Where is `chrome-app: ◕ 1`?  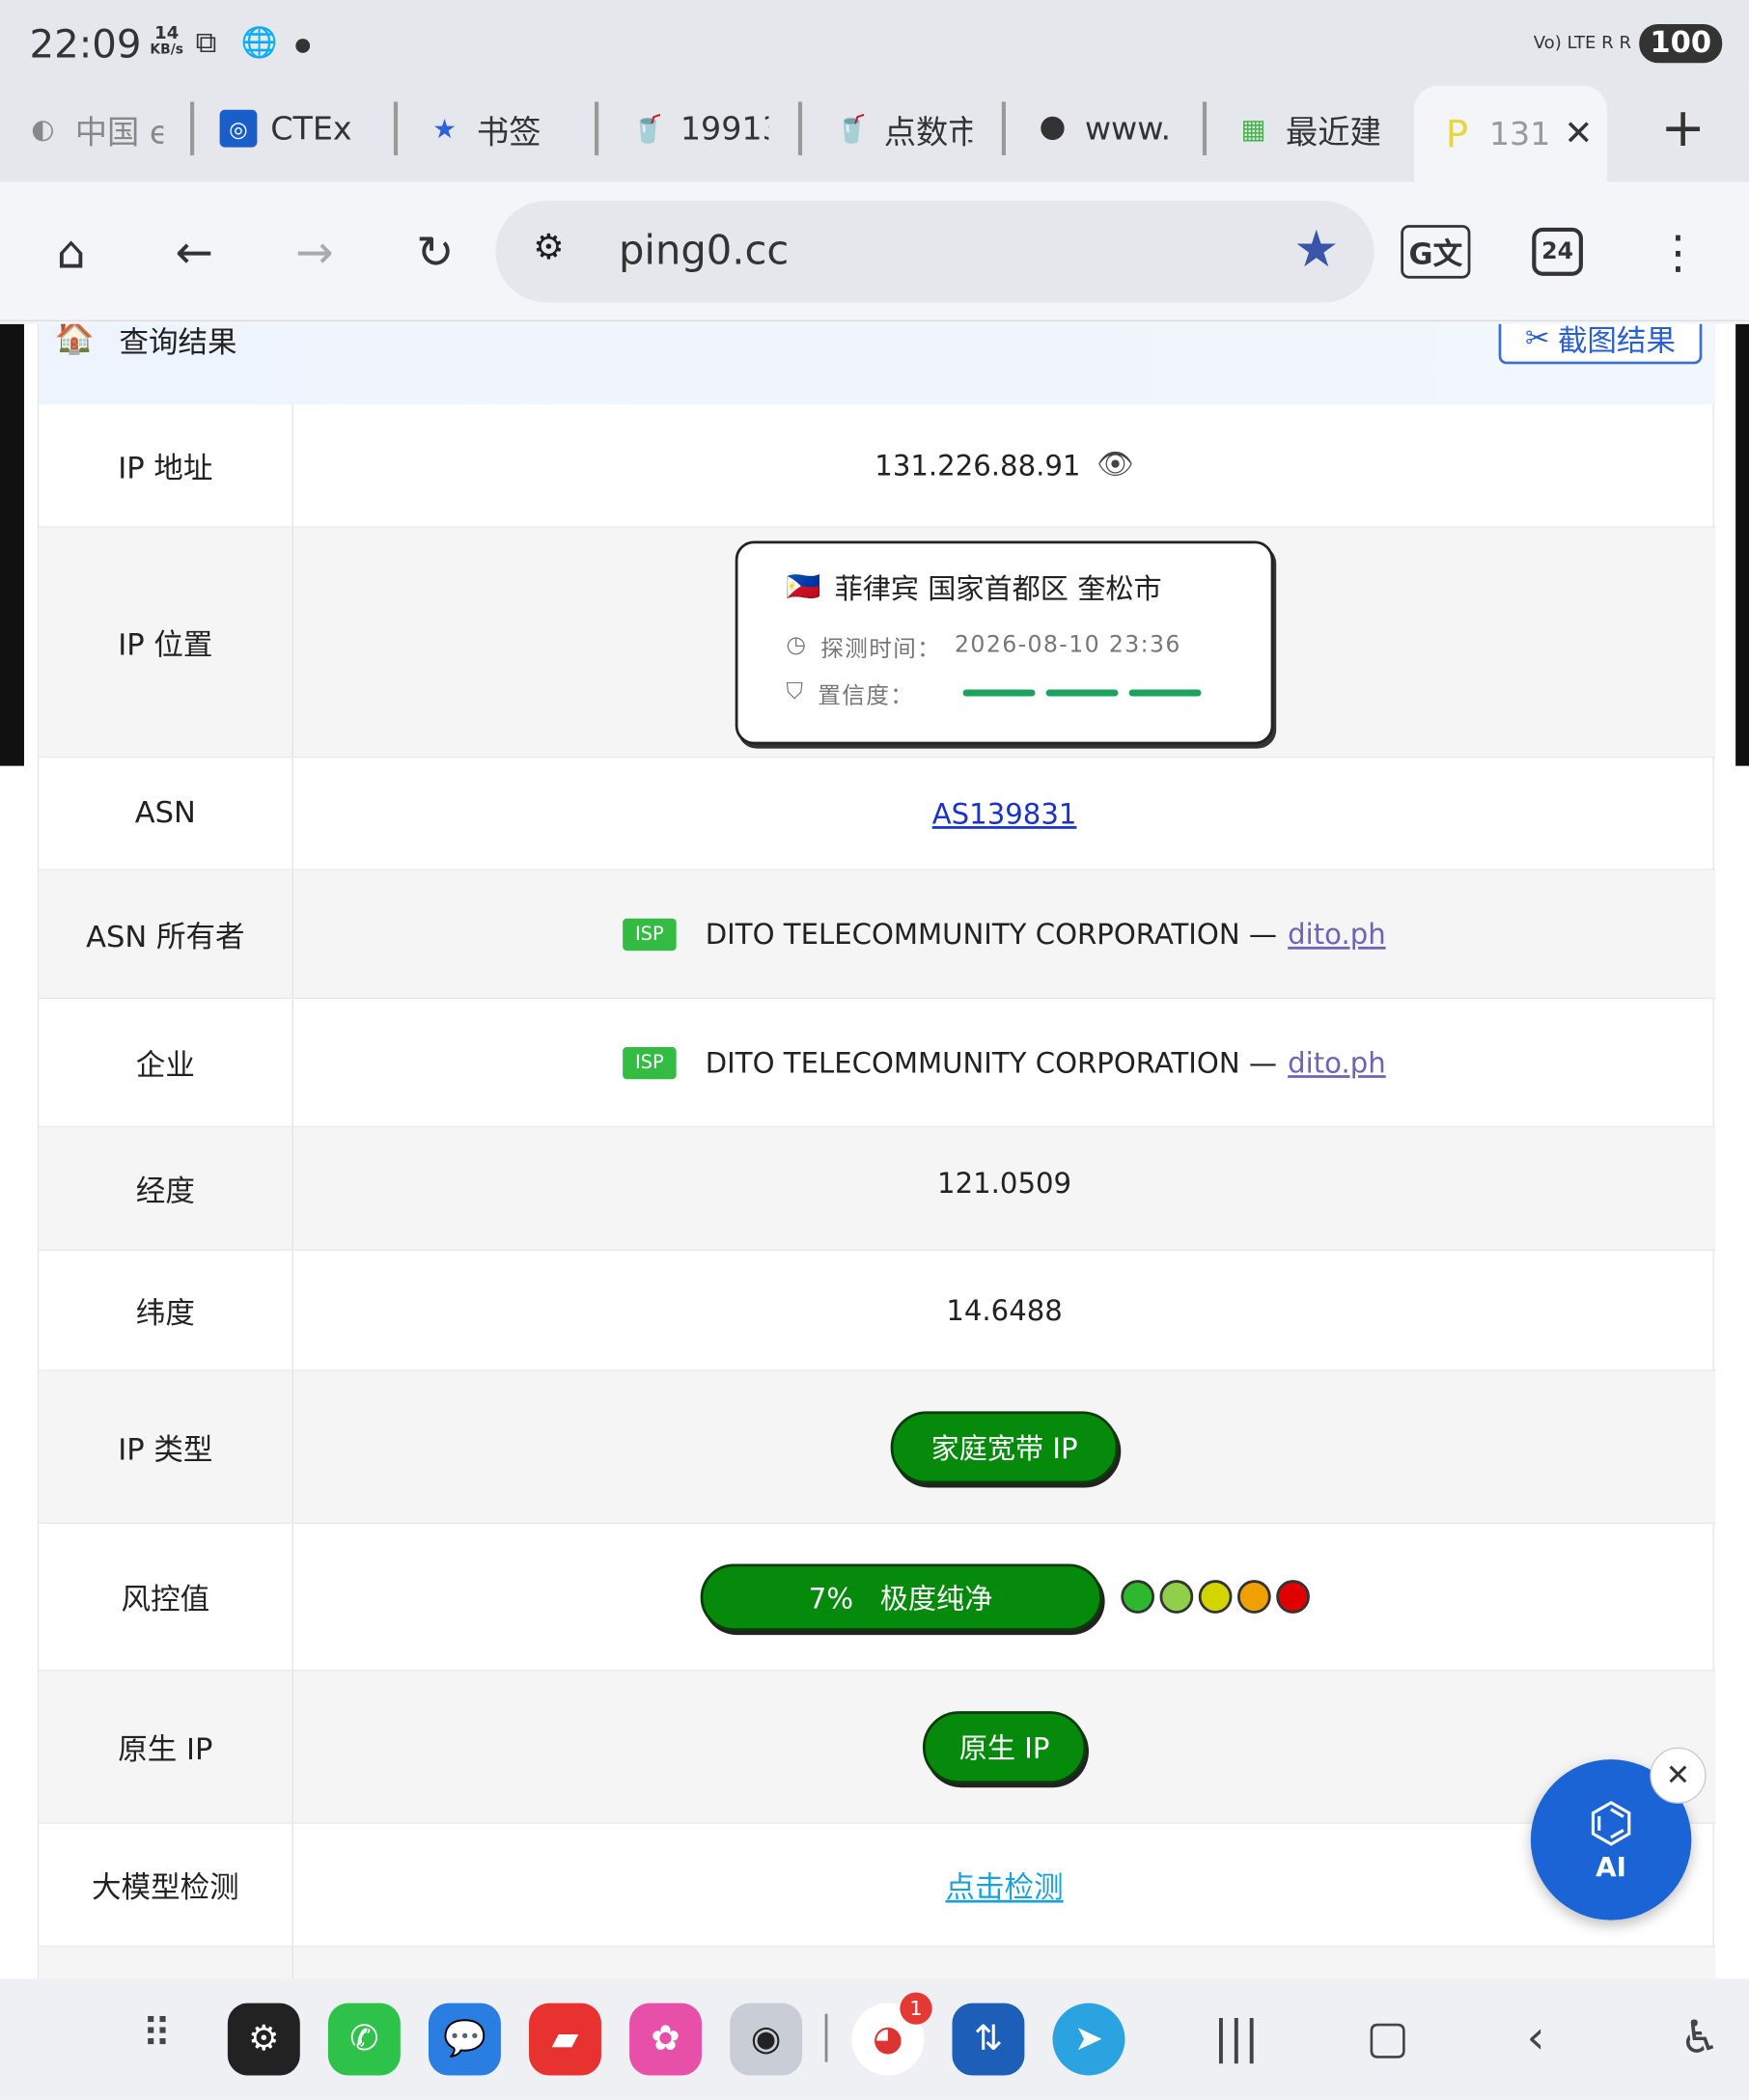
chrome-app: ◕ 1 is located at coordinates (892, 2034).